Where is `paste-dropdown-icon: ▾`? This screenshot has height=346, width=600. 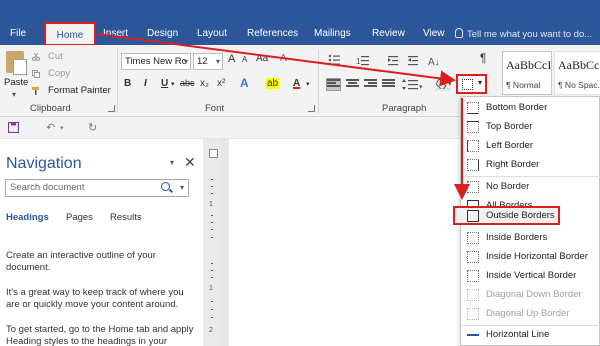 paste-dropdown-icon: ▾ is located at coordinates (14, 94).